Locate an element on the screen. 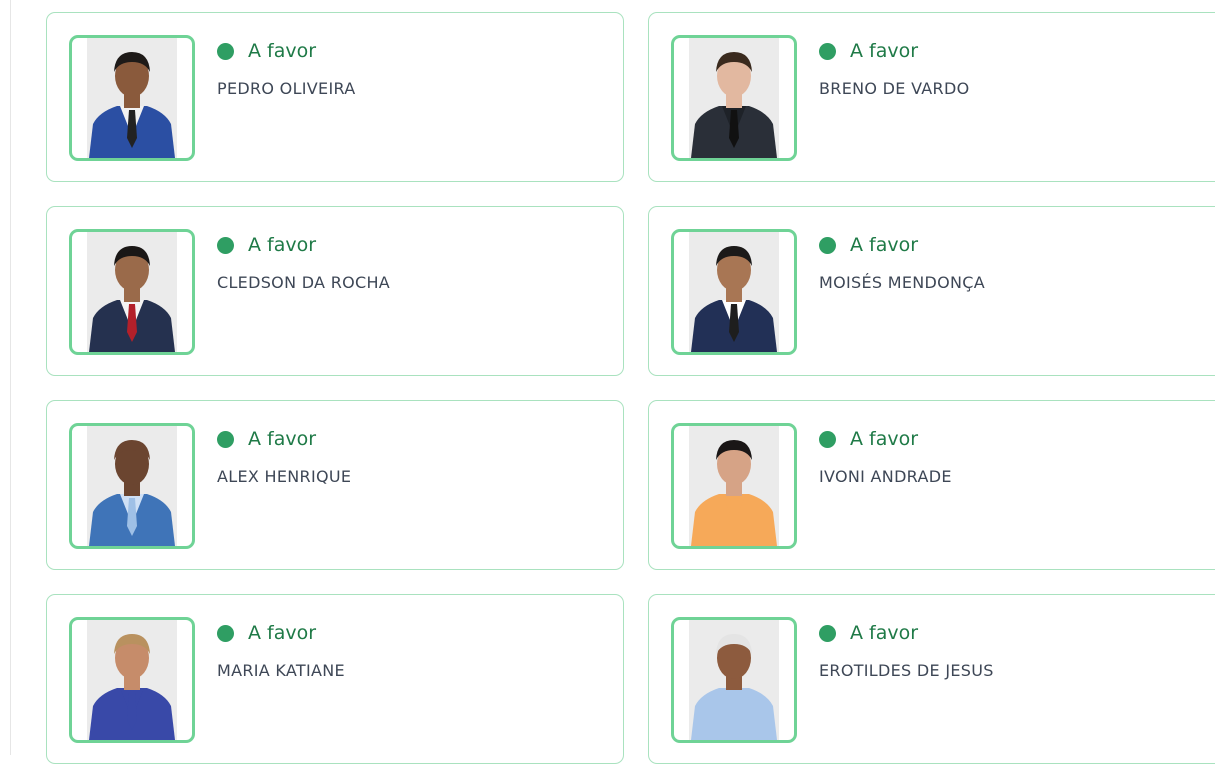 The height and width of the screenshot is (764, 1215). councillor-card: A favor MOISÉS MENDONÇA is located at coordinates (931, 291).